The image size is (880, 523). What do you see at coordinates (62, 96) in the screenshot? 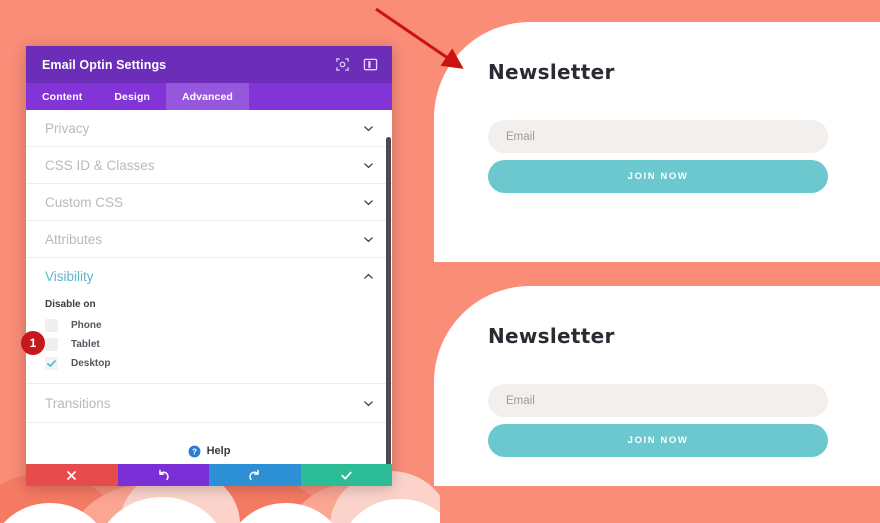
I see `tab-content: Content` at bounding box center [62, 96].